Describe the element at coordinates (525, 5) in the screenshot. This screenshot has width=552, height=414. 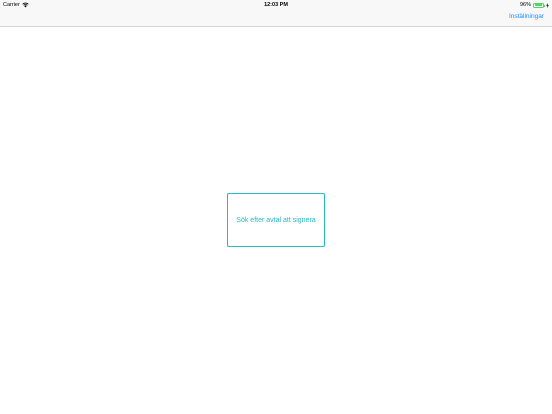
I see `battery-percent: 96%` at that location.